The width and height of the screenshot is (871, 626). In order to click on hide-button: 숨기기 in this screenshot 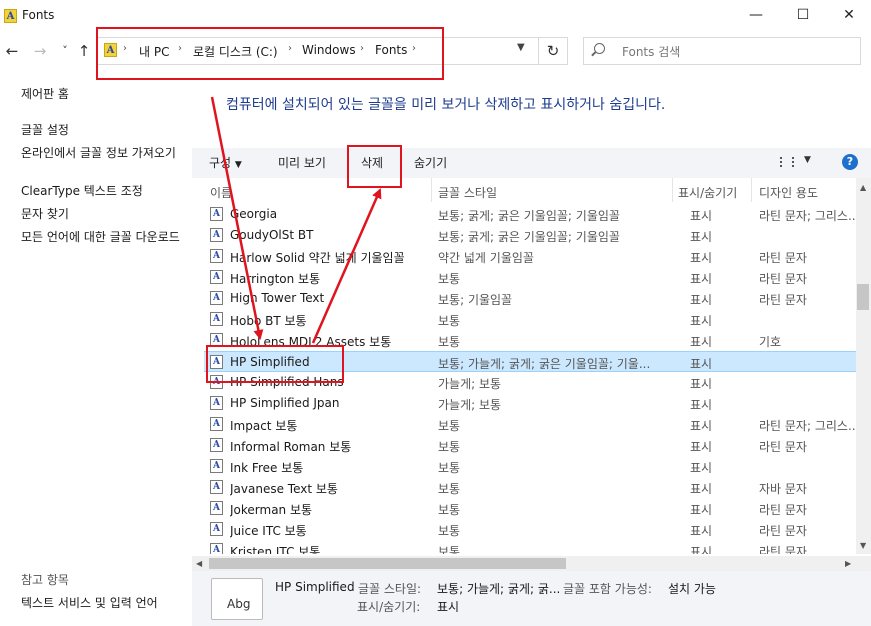, I will do `click(430, 162)`.